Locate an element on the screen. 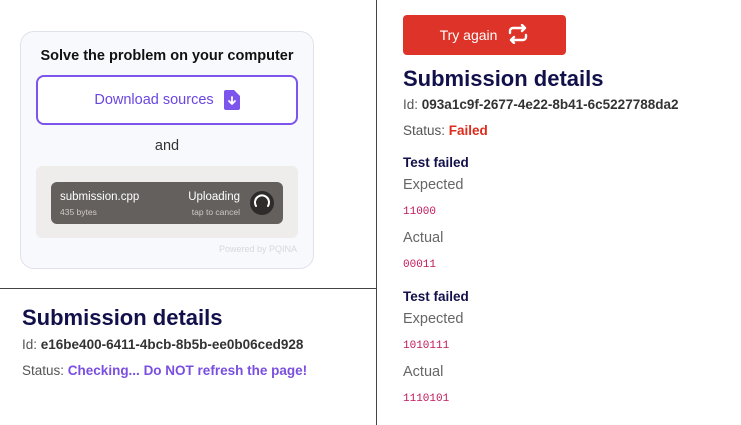 The height and width of the screenshot is (425, 741). upload-status: Uploading is located at coordinates (214, 197).